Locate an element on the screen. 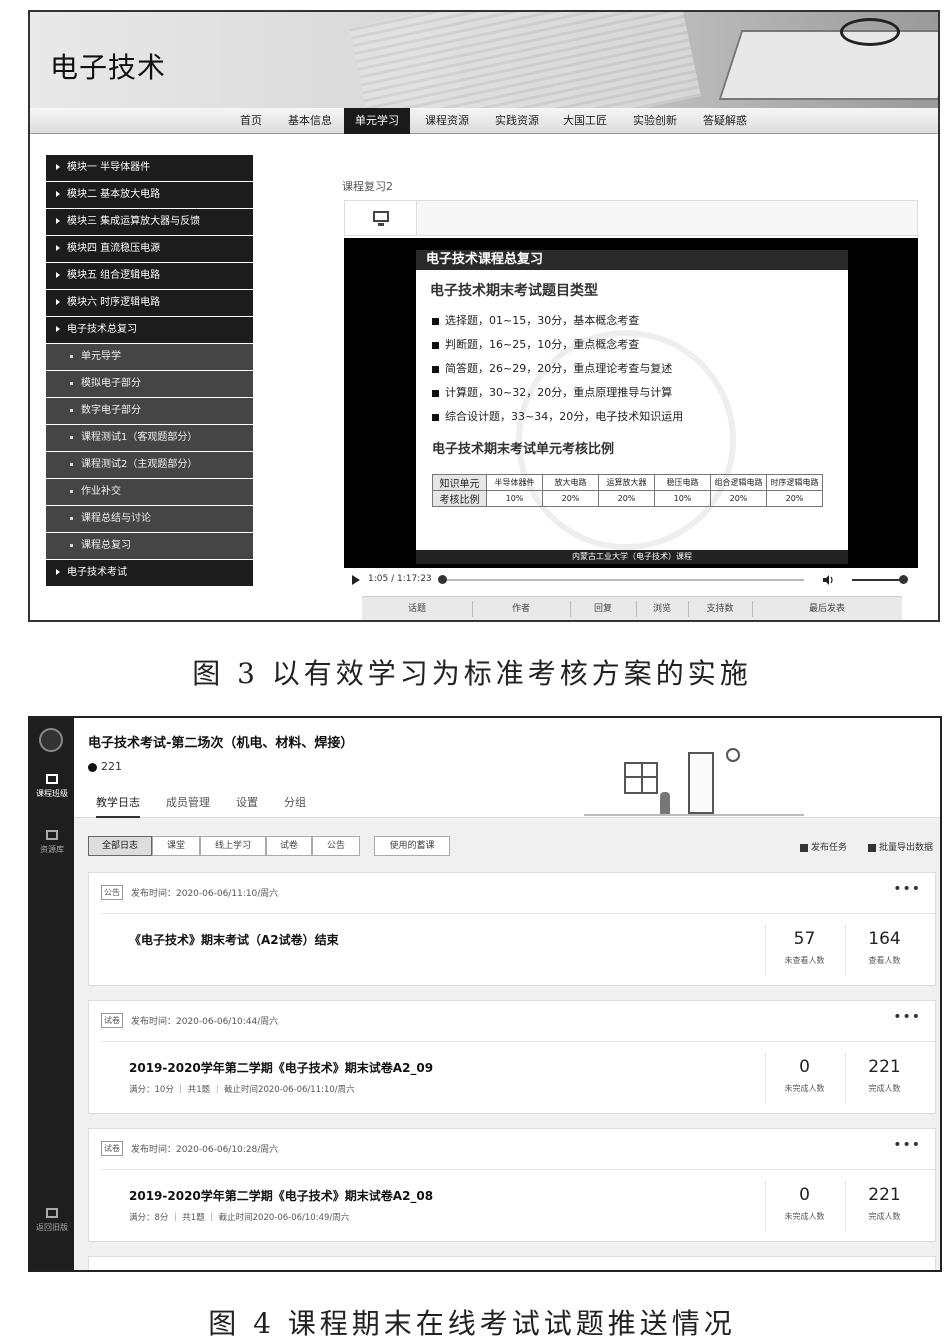  filter-notice: 公告 is located at coordinates (336, 846).